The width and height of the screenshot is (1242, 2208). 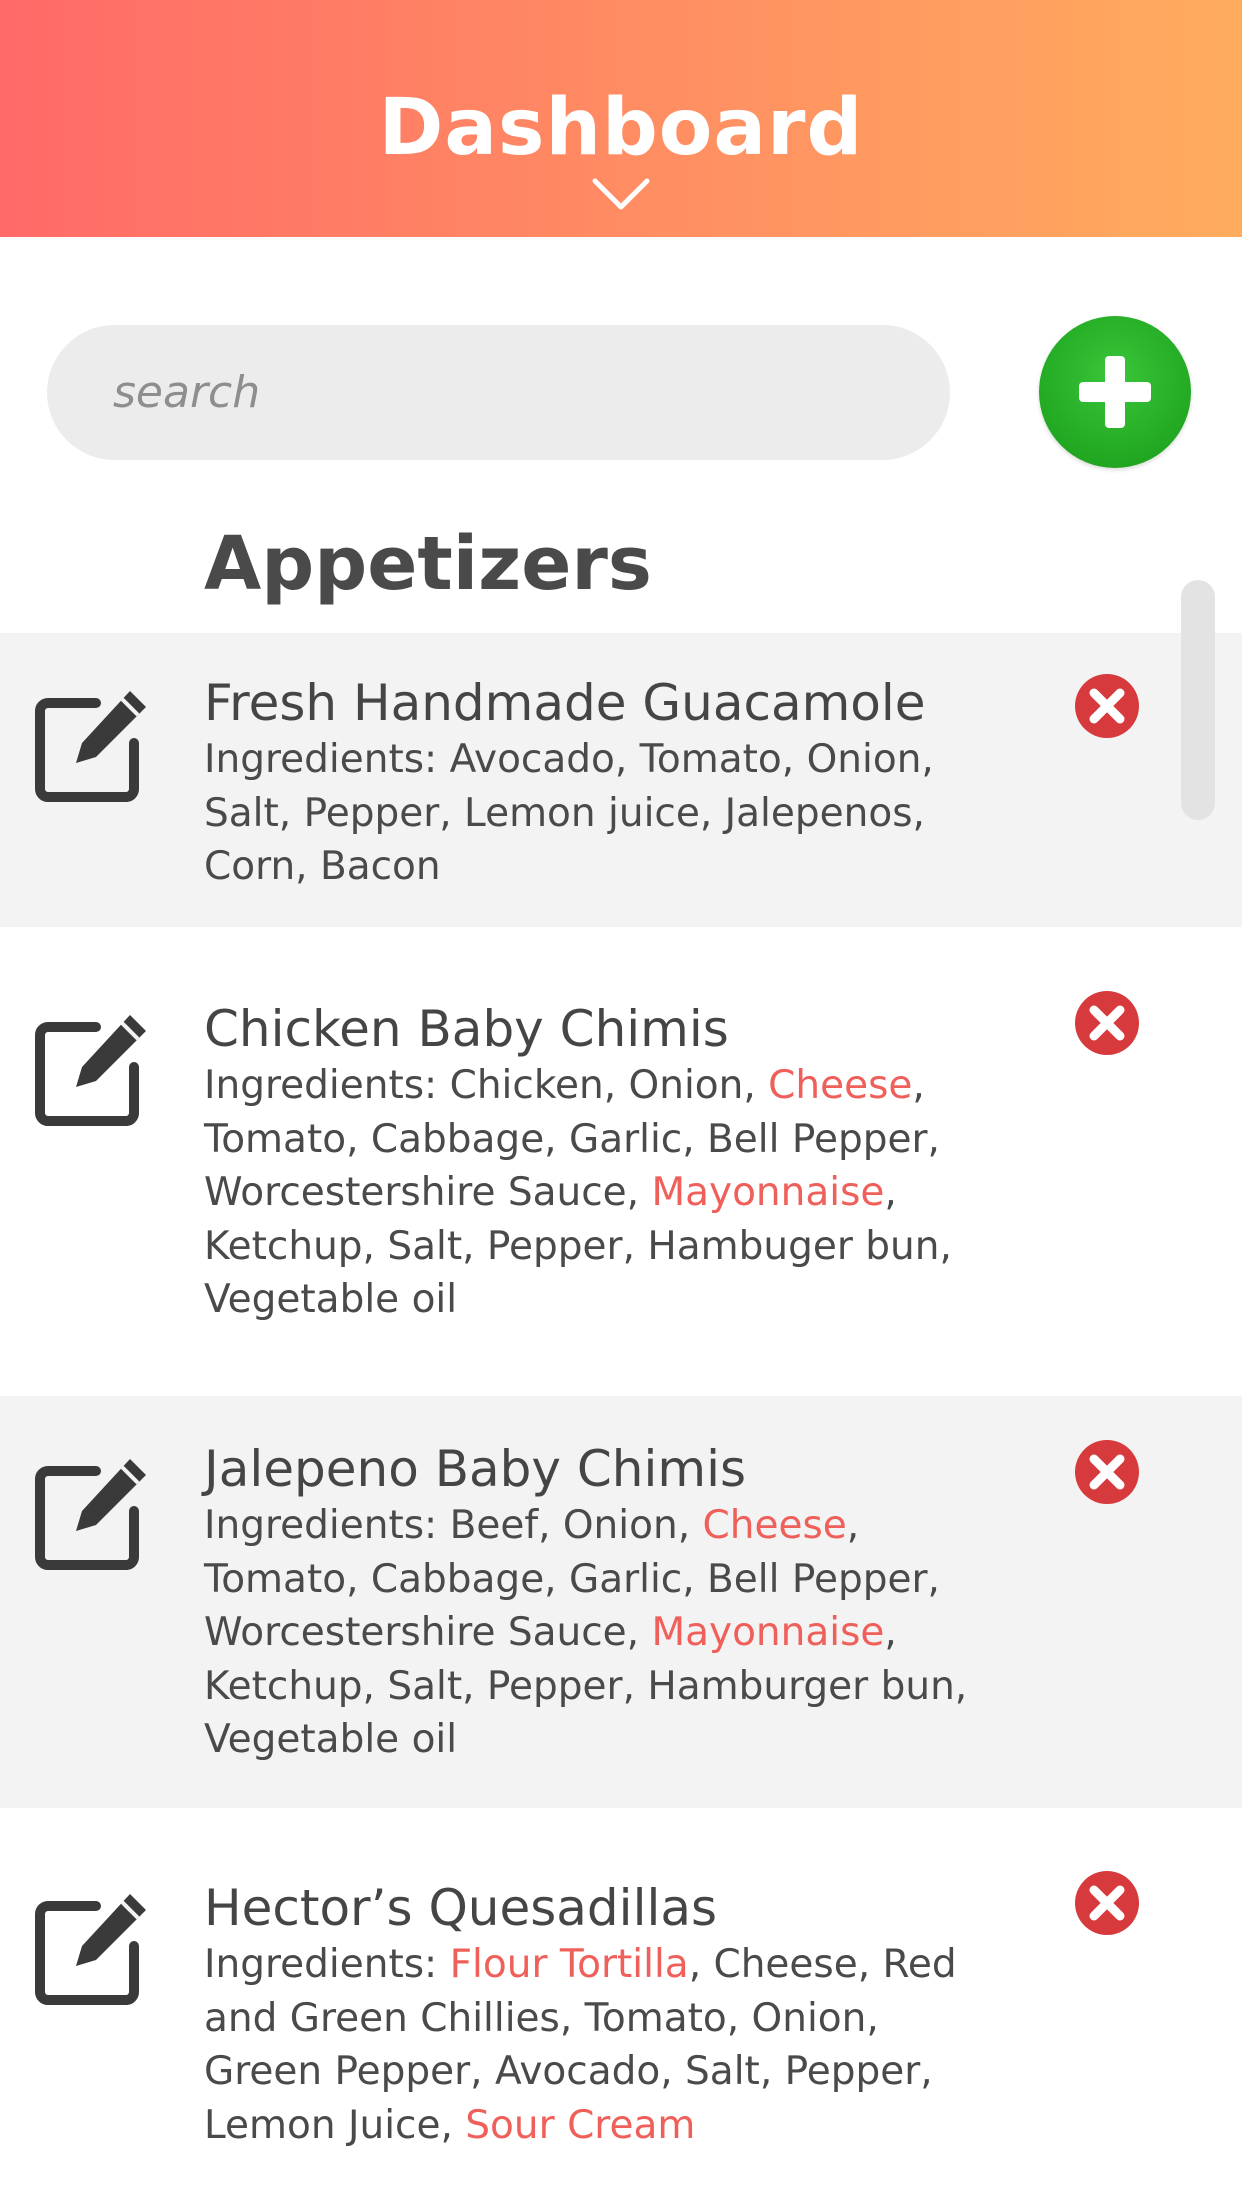 I want to click on item-title: Hector’s Quesadillas, so click(x=461, y=1908).